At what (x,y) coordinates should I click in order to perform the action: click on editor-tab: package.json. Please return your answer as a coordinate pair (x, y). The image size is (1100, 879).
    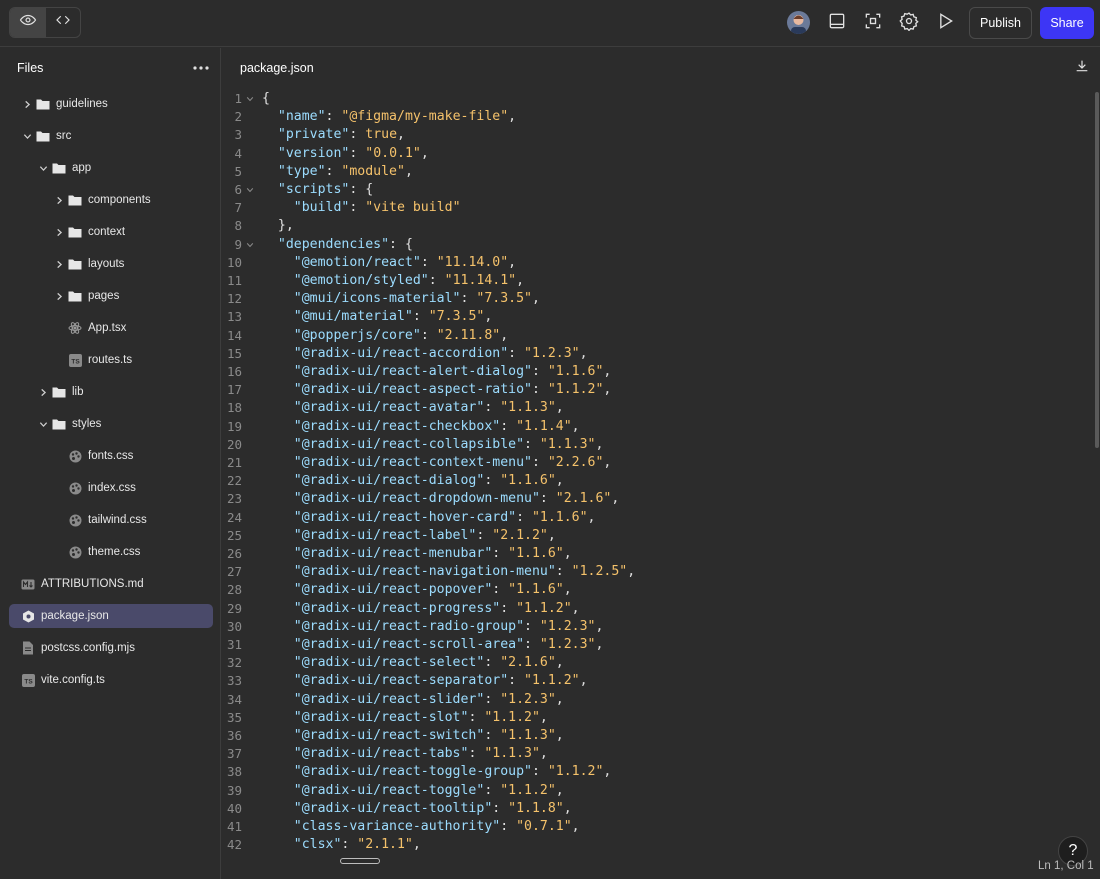
    Looking at the image, I should click on (277, 68).